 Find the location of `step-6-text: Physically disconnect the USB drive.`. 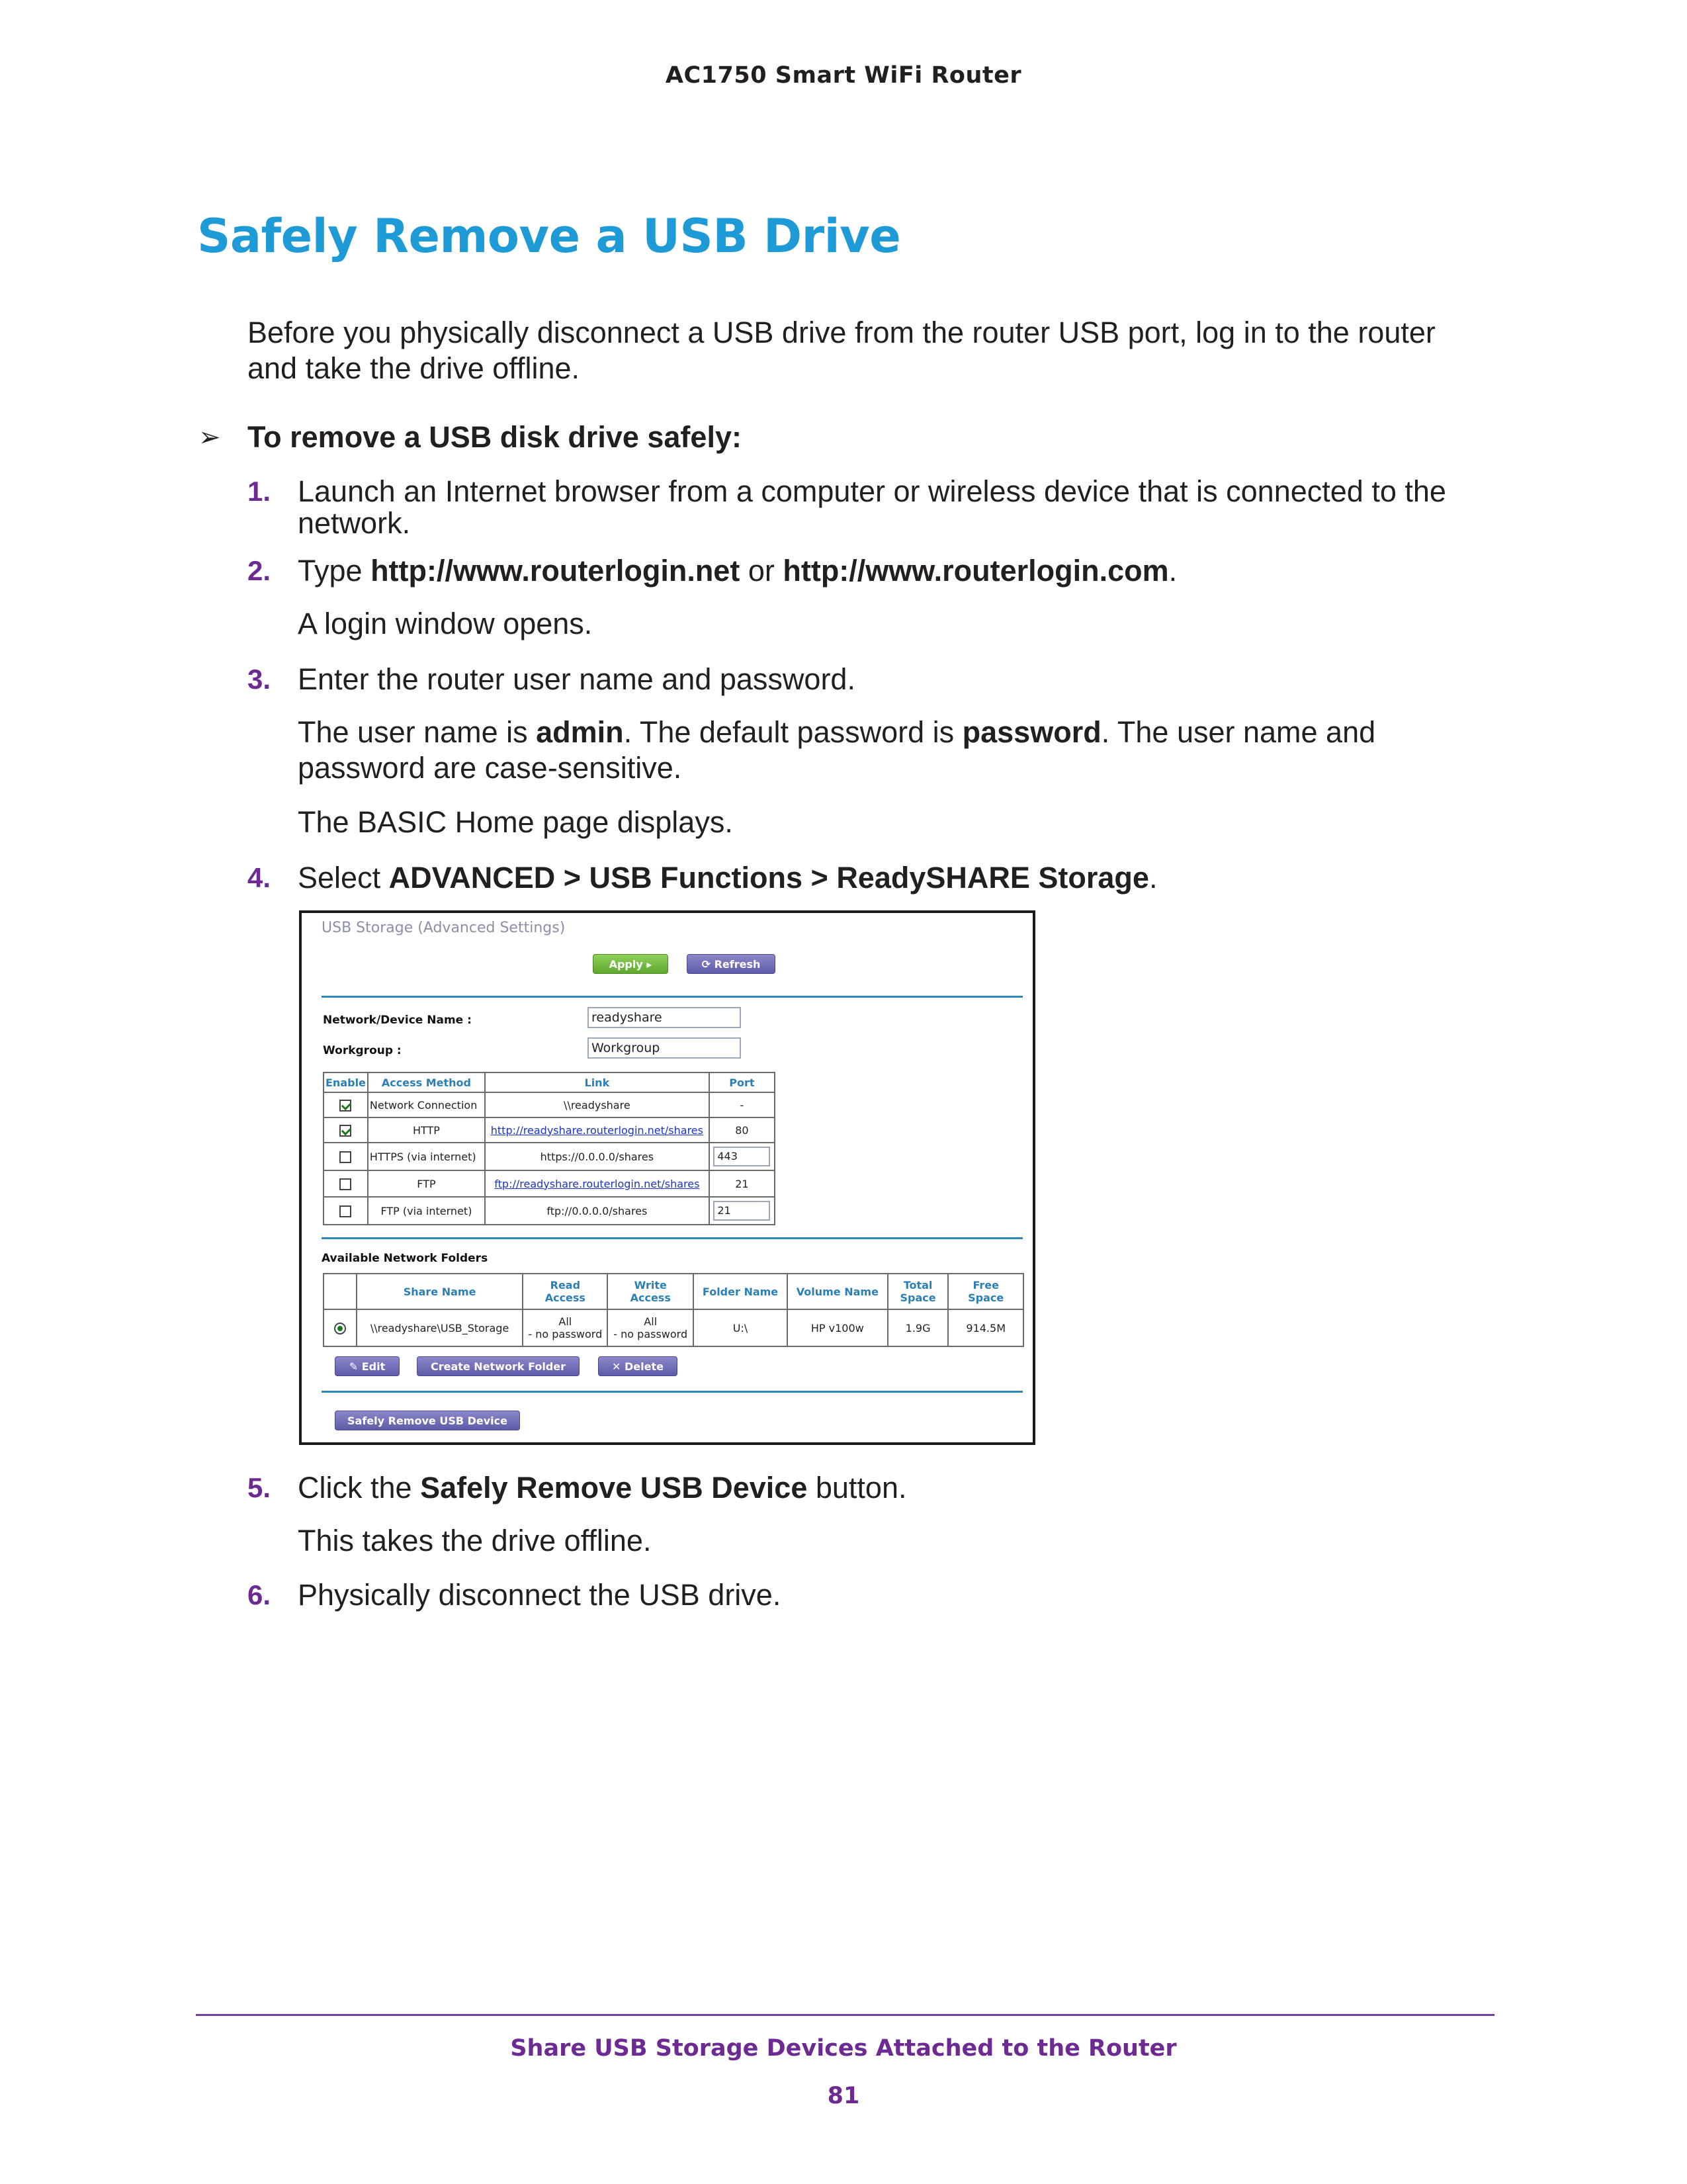

step-6-text: Physically disconnect the USB drive. is located at coordinates (539, 1595).